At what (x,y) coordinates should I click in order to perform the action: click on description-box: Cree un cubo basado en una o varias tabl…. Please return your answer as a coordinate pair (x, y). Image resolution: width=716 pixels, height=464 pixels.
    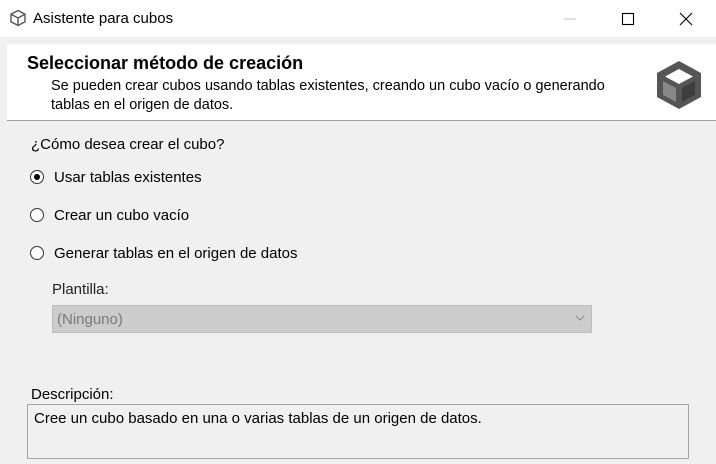
    Looking at the image, I should click on (358, 431).